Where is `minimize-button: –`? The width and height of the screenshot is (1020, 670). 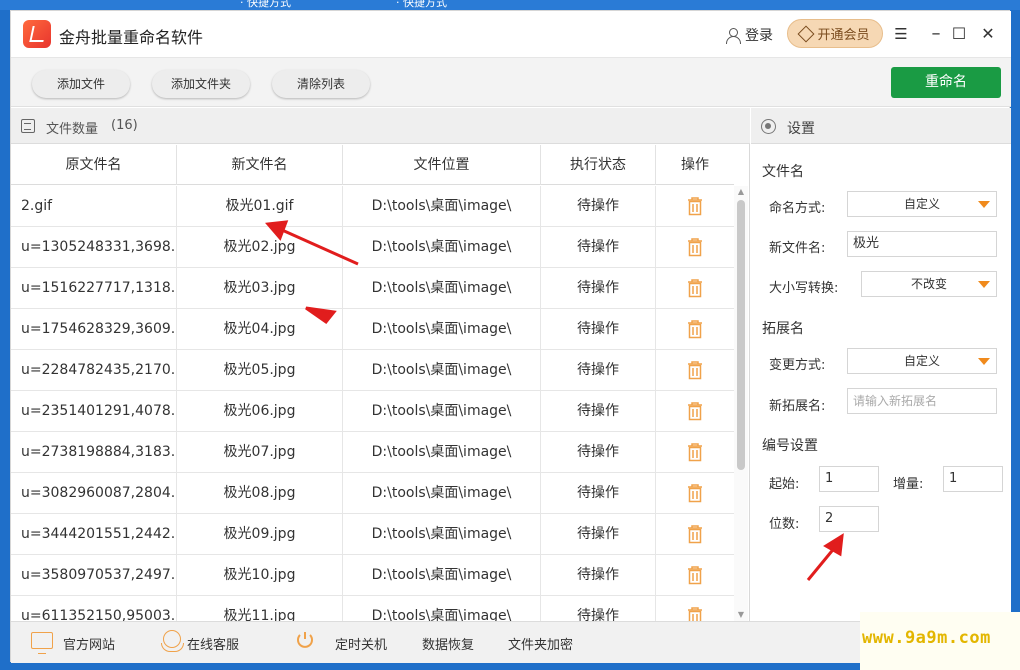
minimize-button: – is located at coordinates (936, 34).